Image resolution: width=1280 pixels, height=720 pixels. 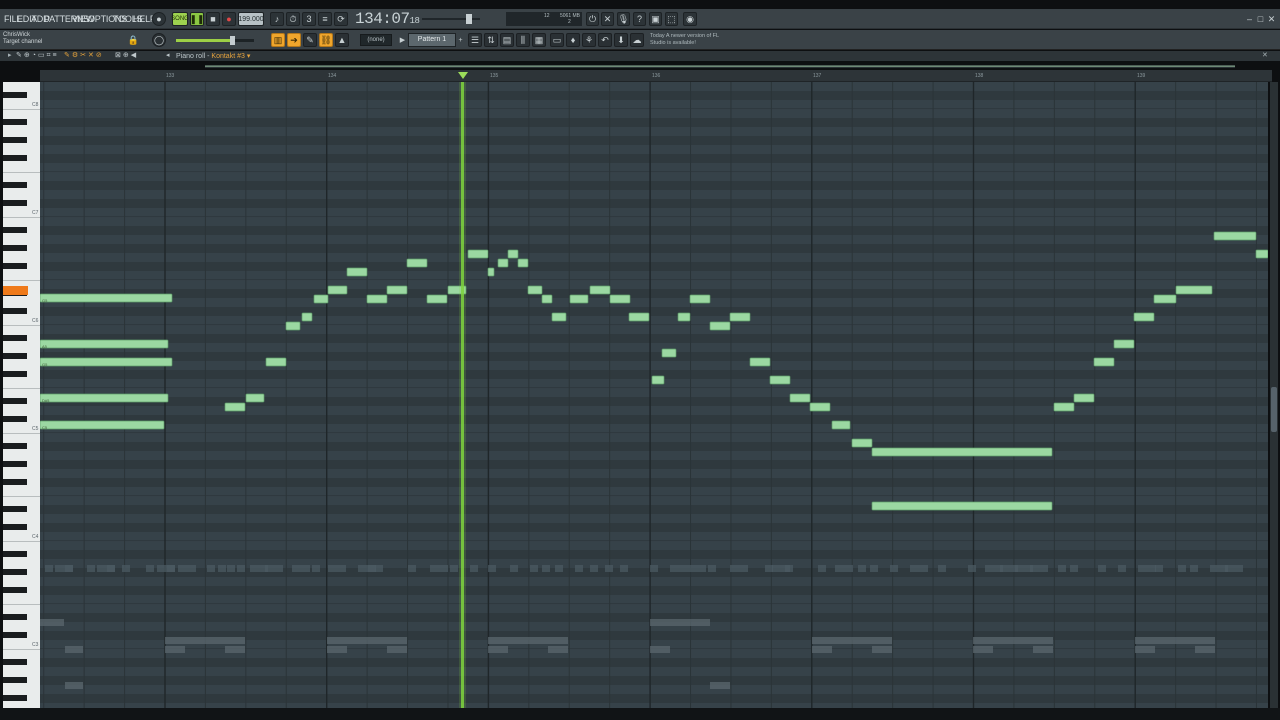 What do you see at coordinates (491, 40) in the screenshot?
I see `automation-icon: ⇅` at bounding box center [491, 40].